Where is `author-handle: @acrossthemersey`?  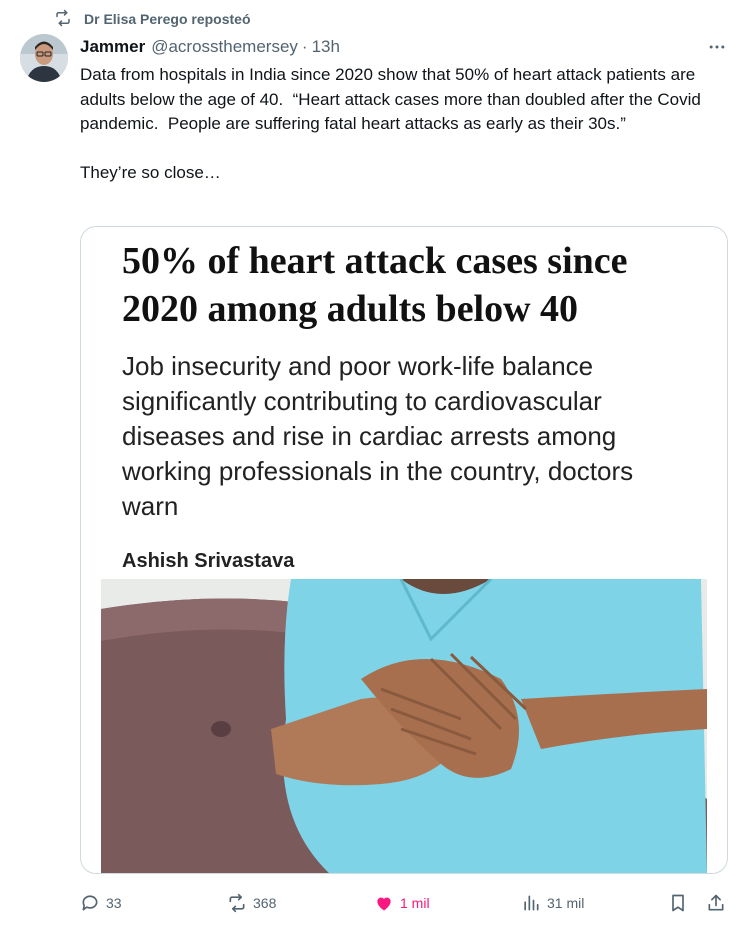 author-handle: @acrossthemersey is located at coordinates (224, 47).